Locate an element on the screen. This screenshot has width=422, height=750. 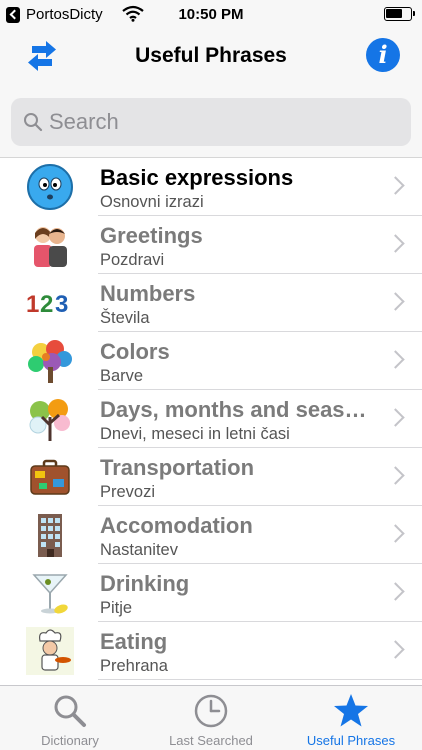
tab-label: Dictionary is located at coordinates (70, 740).